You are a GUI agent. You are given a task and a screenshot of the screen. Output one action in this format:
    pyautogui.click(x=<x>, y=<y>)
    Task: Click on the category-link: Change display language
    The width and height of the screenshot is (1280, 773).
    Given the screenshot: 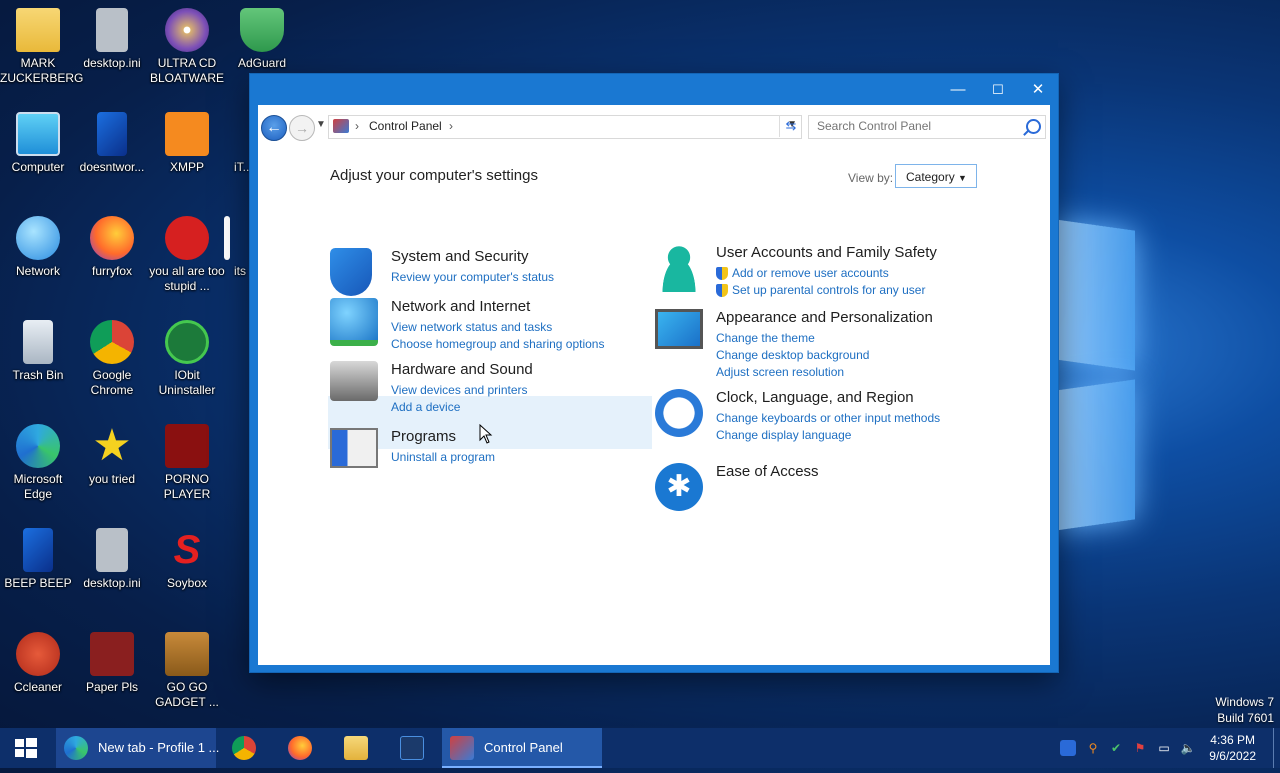 What is the action you would take?
    pyautogui.click(x=783, y=435)
    